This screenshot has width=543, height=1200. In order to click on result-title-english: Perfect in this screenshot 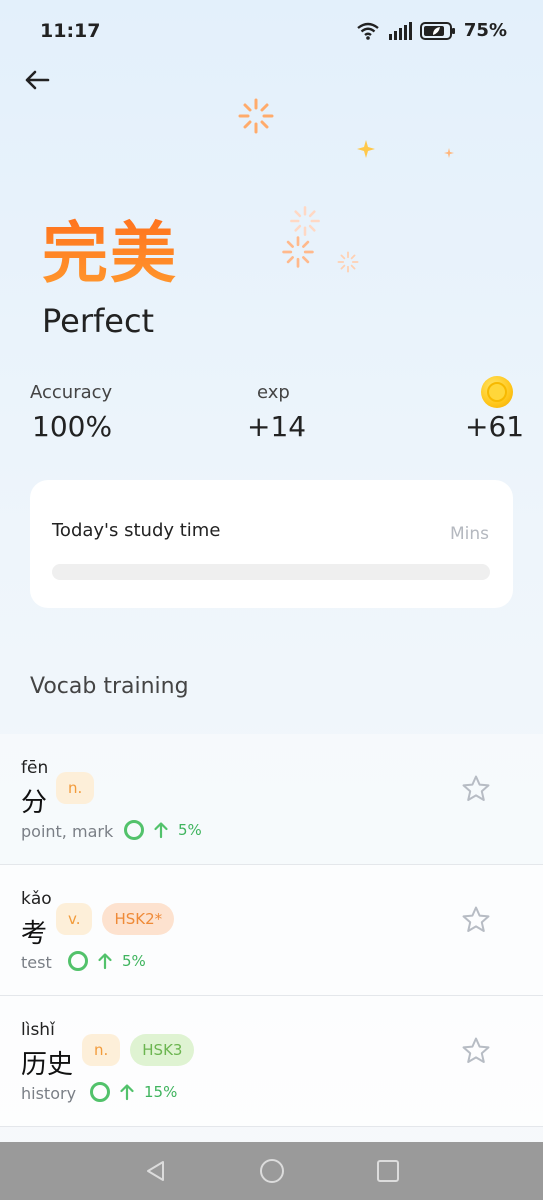, I will do `click(98, 321)`.